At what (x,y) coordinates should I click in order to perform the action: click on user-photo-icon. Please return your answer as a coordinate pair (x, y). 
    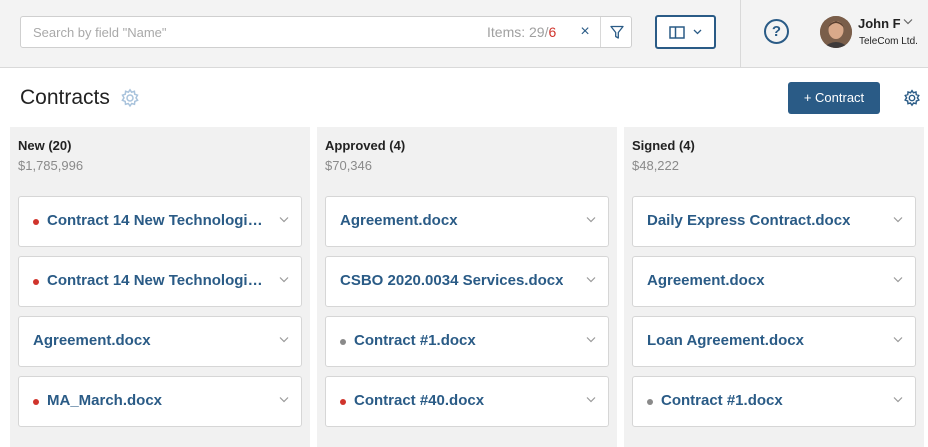
    Looking at the image, I should click on (836, 32).